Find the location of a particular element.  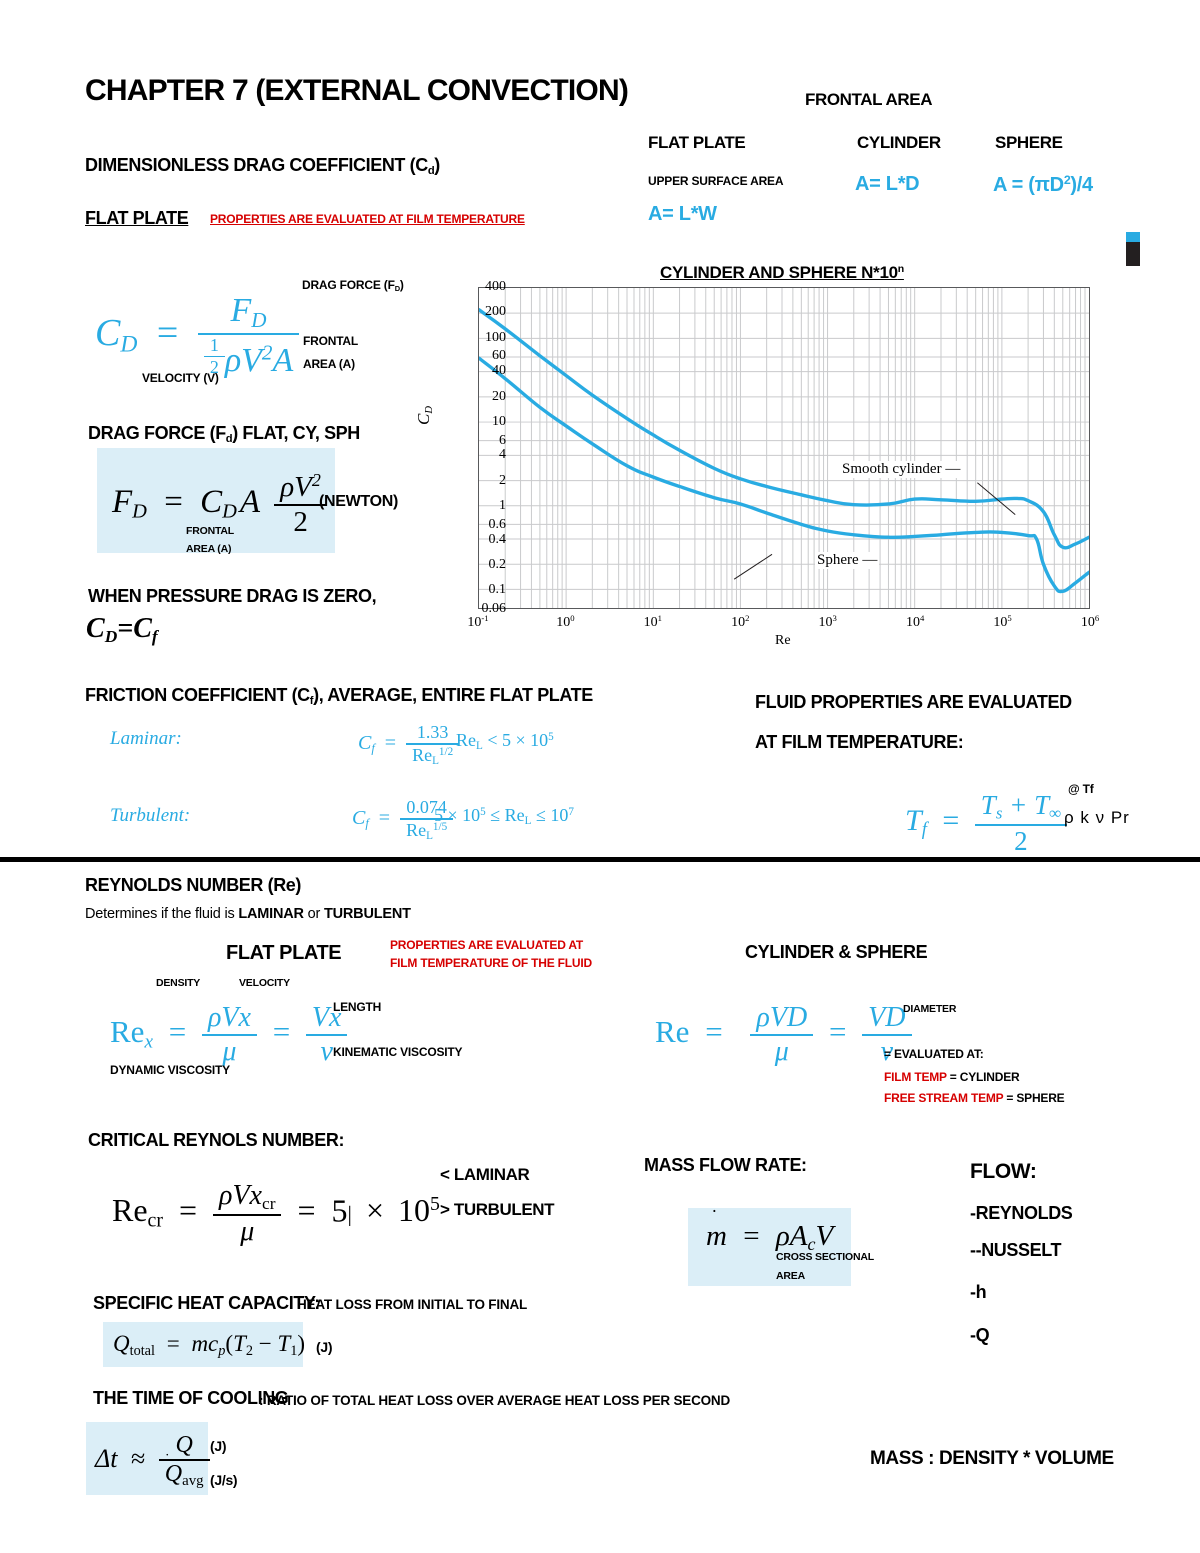

chart-gridlines is located at coordinates (784, 448).